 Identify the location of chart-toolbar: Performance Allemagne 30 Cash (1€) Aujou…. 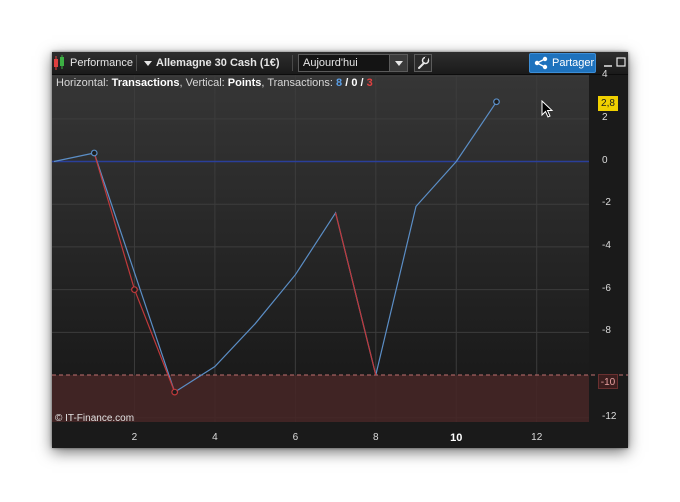
(340, 63).